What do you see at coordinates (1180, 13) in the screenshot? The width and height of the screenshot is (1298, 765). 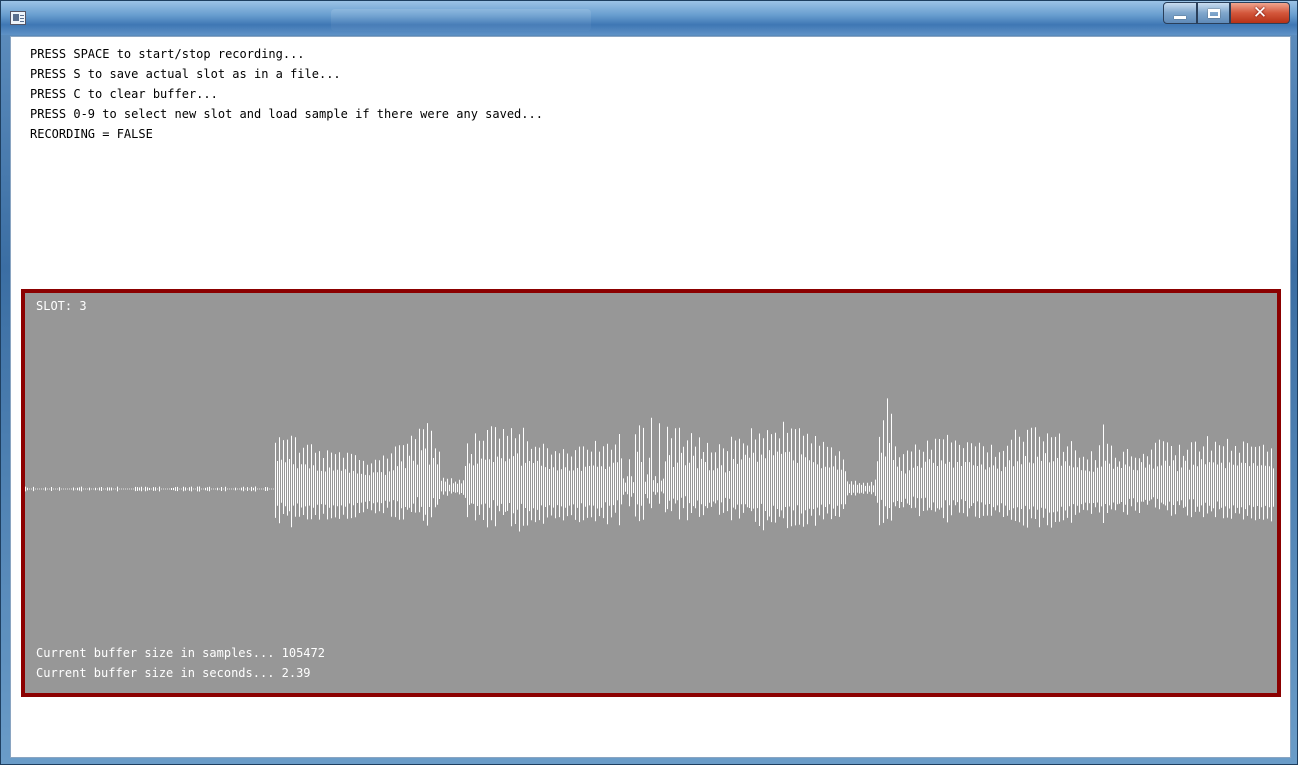 I see `minimize-button` at bounding box center [1180, 13].